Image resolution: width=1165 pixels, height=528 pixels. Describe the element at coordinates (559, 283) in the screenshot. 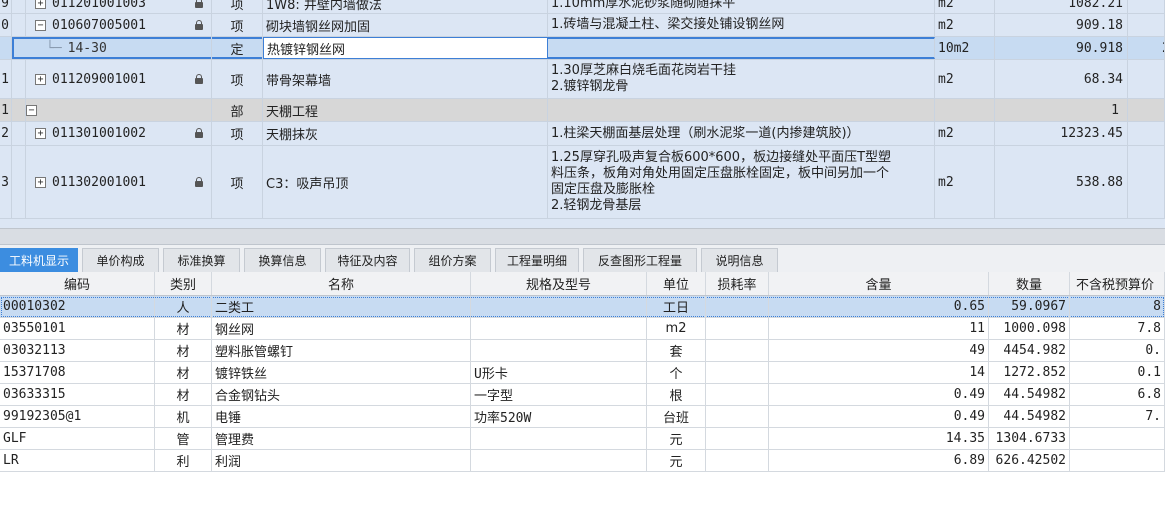

I see `col-spec: 规格及型号` at that location.